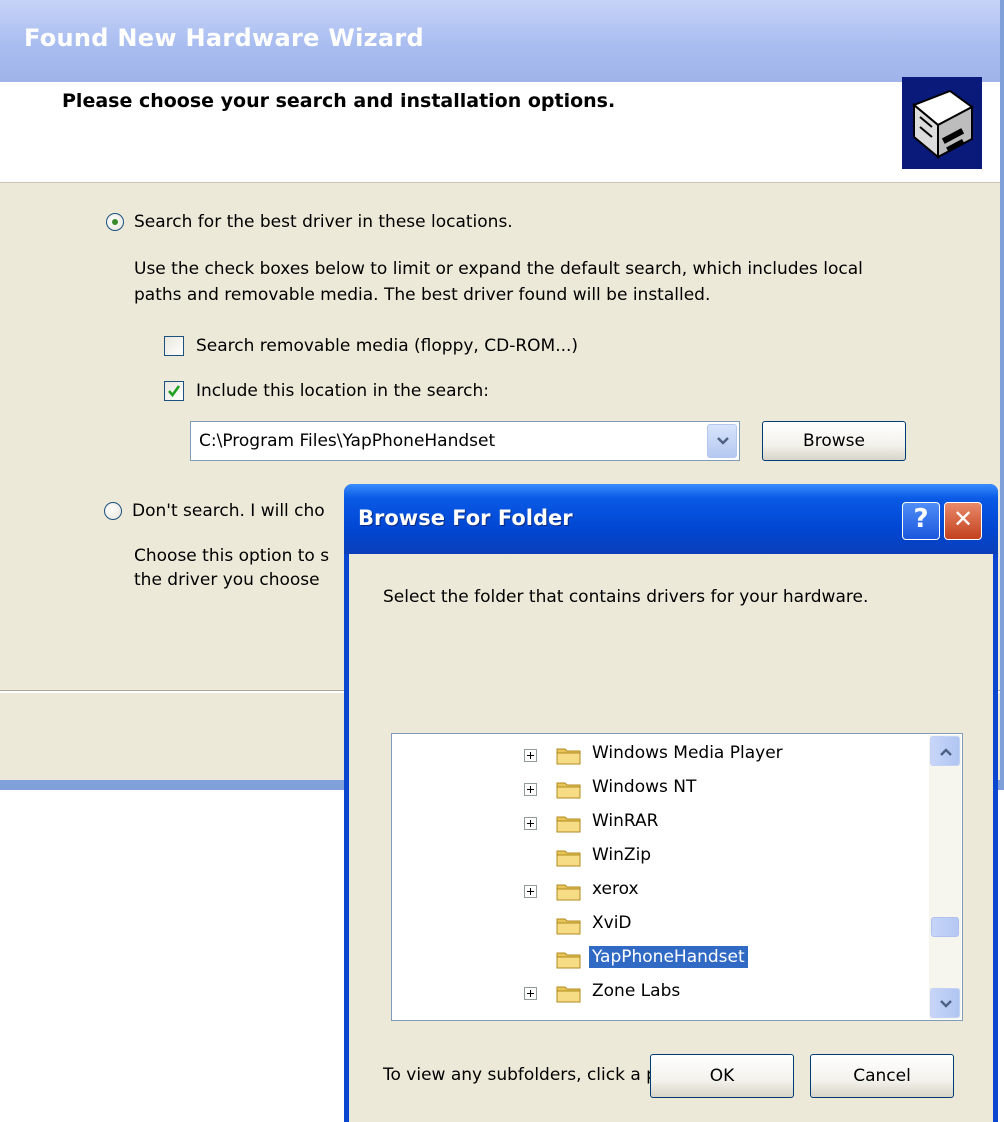 The width and height of the screenshot is (1004, 1122). I want to click on dialog-title: Browse For Folder, so click(465, 518).